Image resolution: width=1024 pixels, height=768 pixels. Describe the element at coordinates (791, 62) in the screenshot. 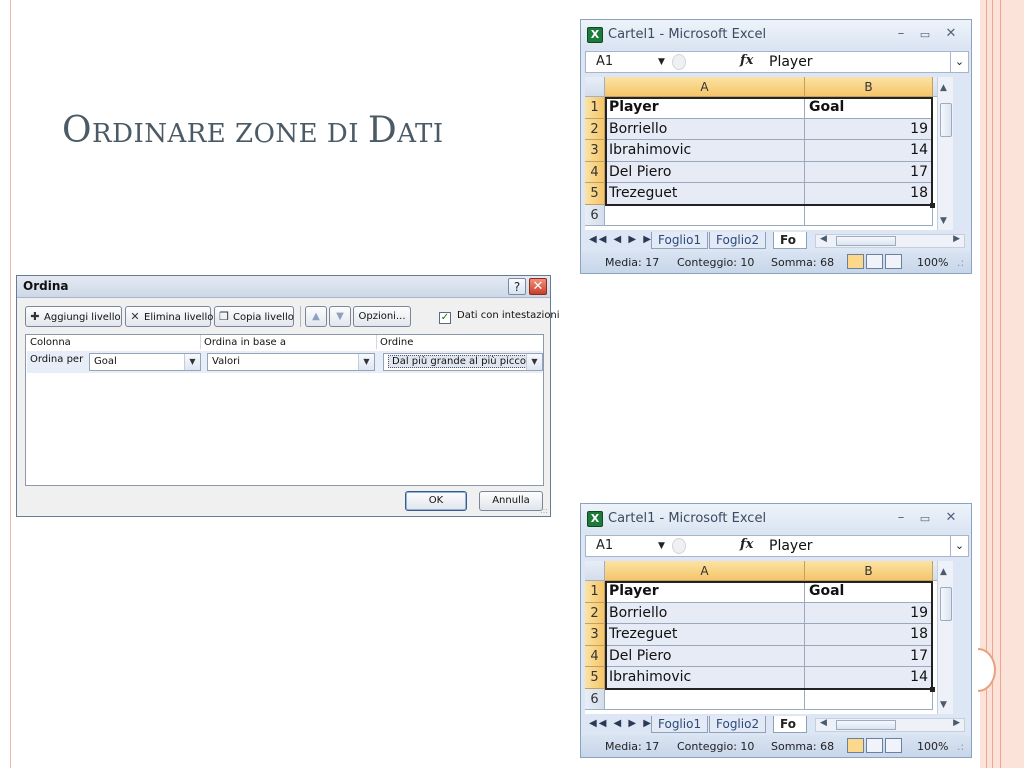

I see `formula-input: Player` at that location.